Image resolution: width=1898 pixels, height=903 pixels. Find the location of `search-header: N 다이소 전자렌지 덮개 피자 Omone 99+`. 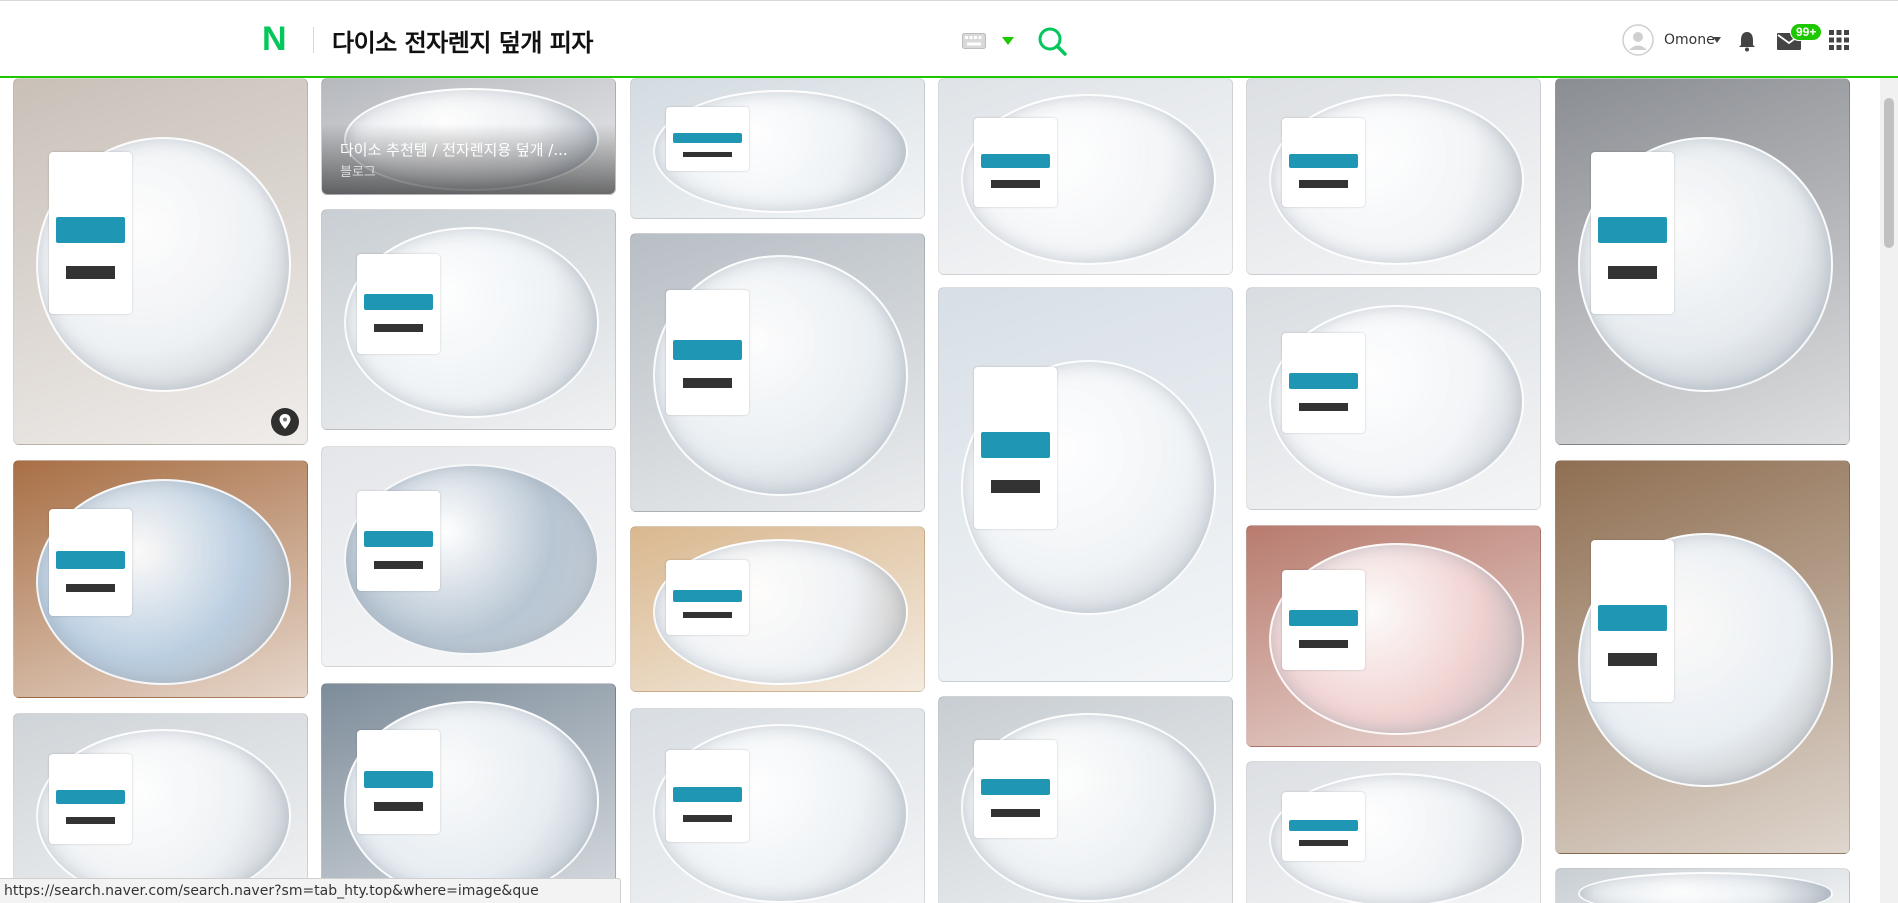

search-header: N 다이소 전자렌지 덮개 피자 Omone 99+ is located at coordinates (949, 39).